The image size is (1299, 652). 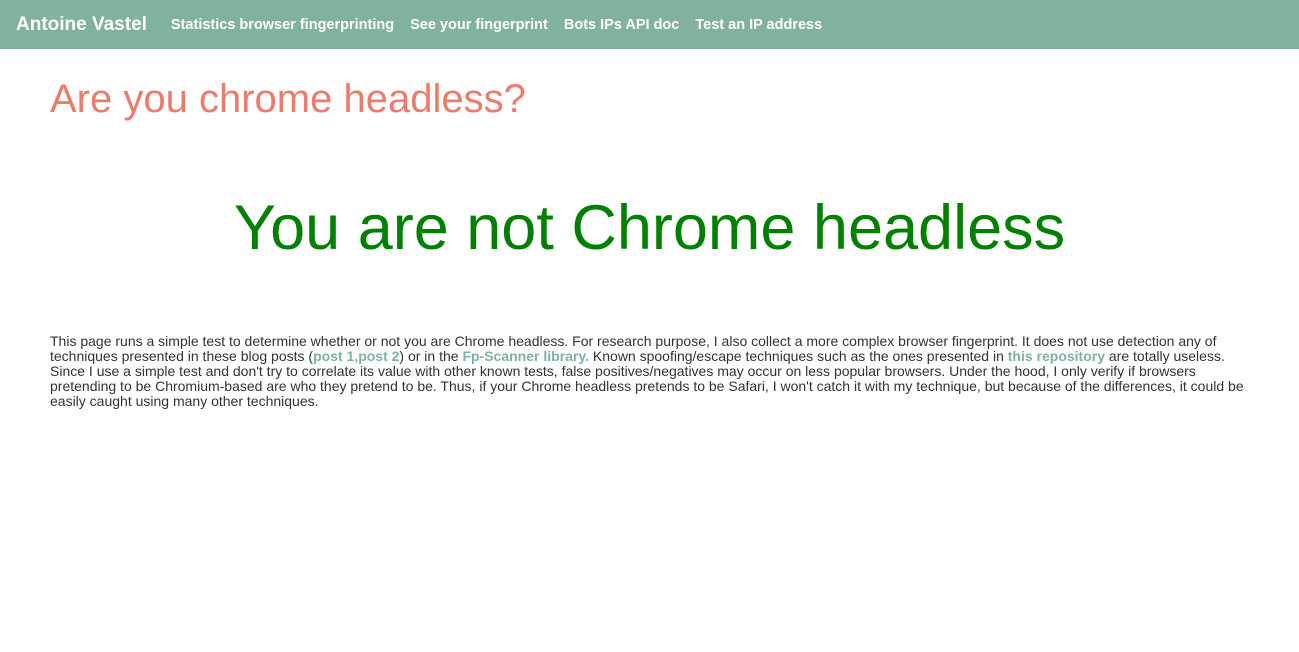 What do you see at coordinates (81, 25) in the screenshot?
I see `brand-link: Antoine Vastel` at bounding box center [81, 25].